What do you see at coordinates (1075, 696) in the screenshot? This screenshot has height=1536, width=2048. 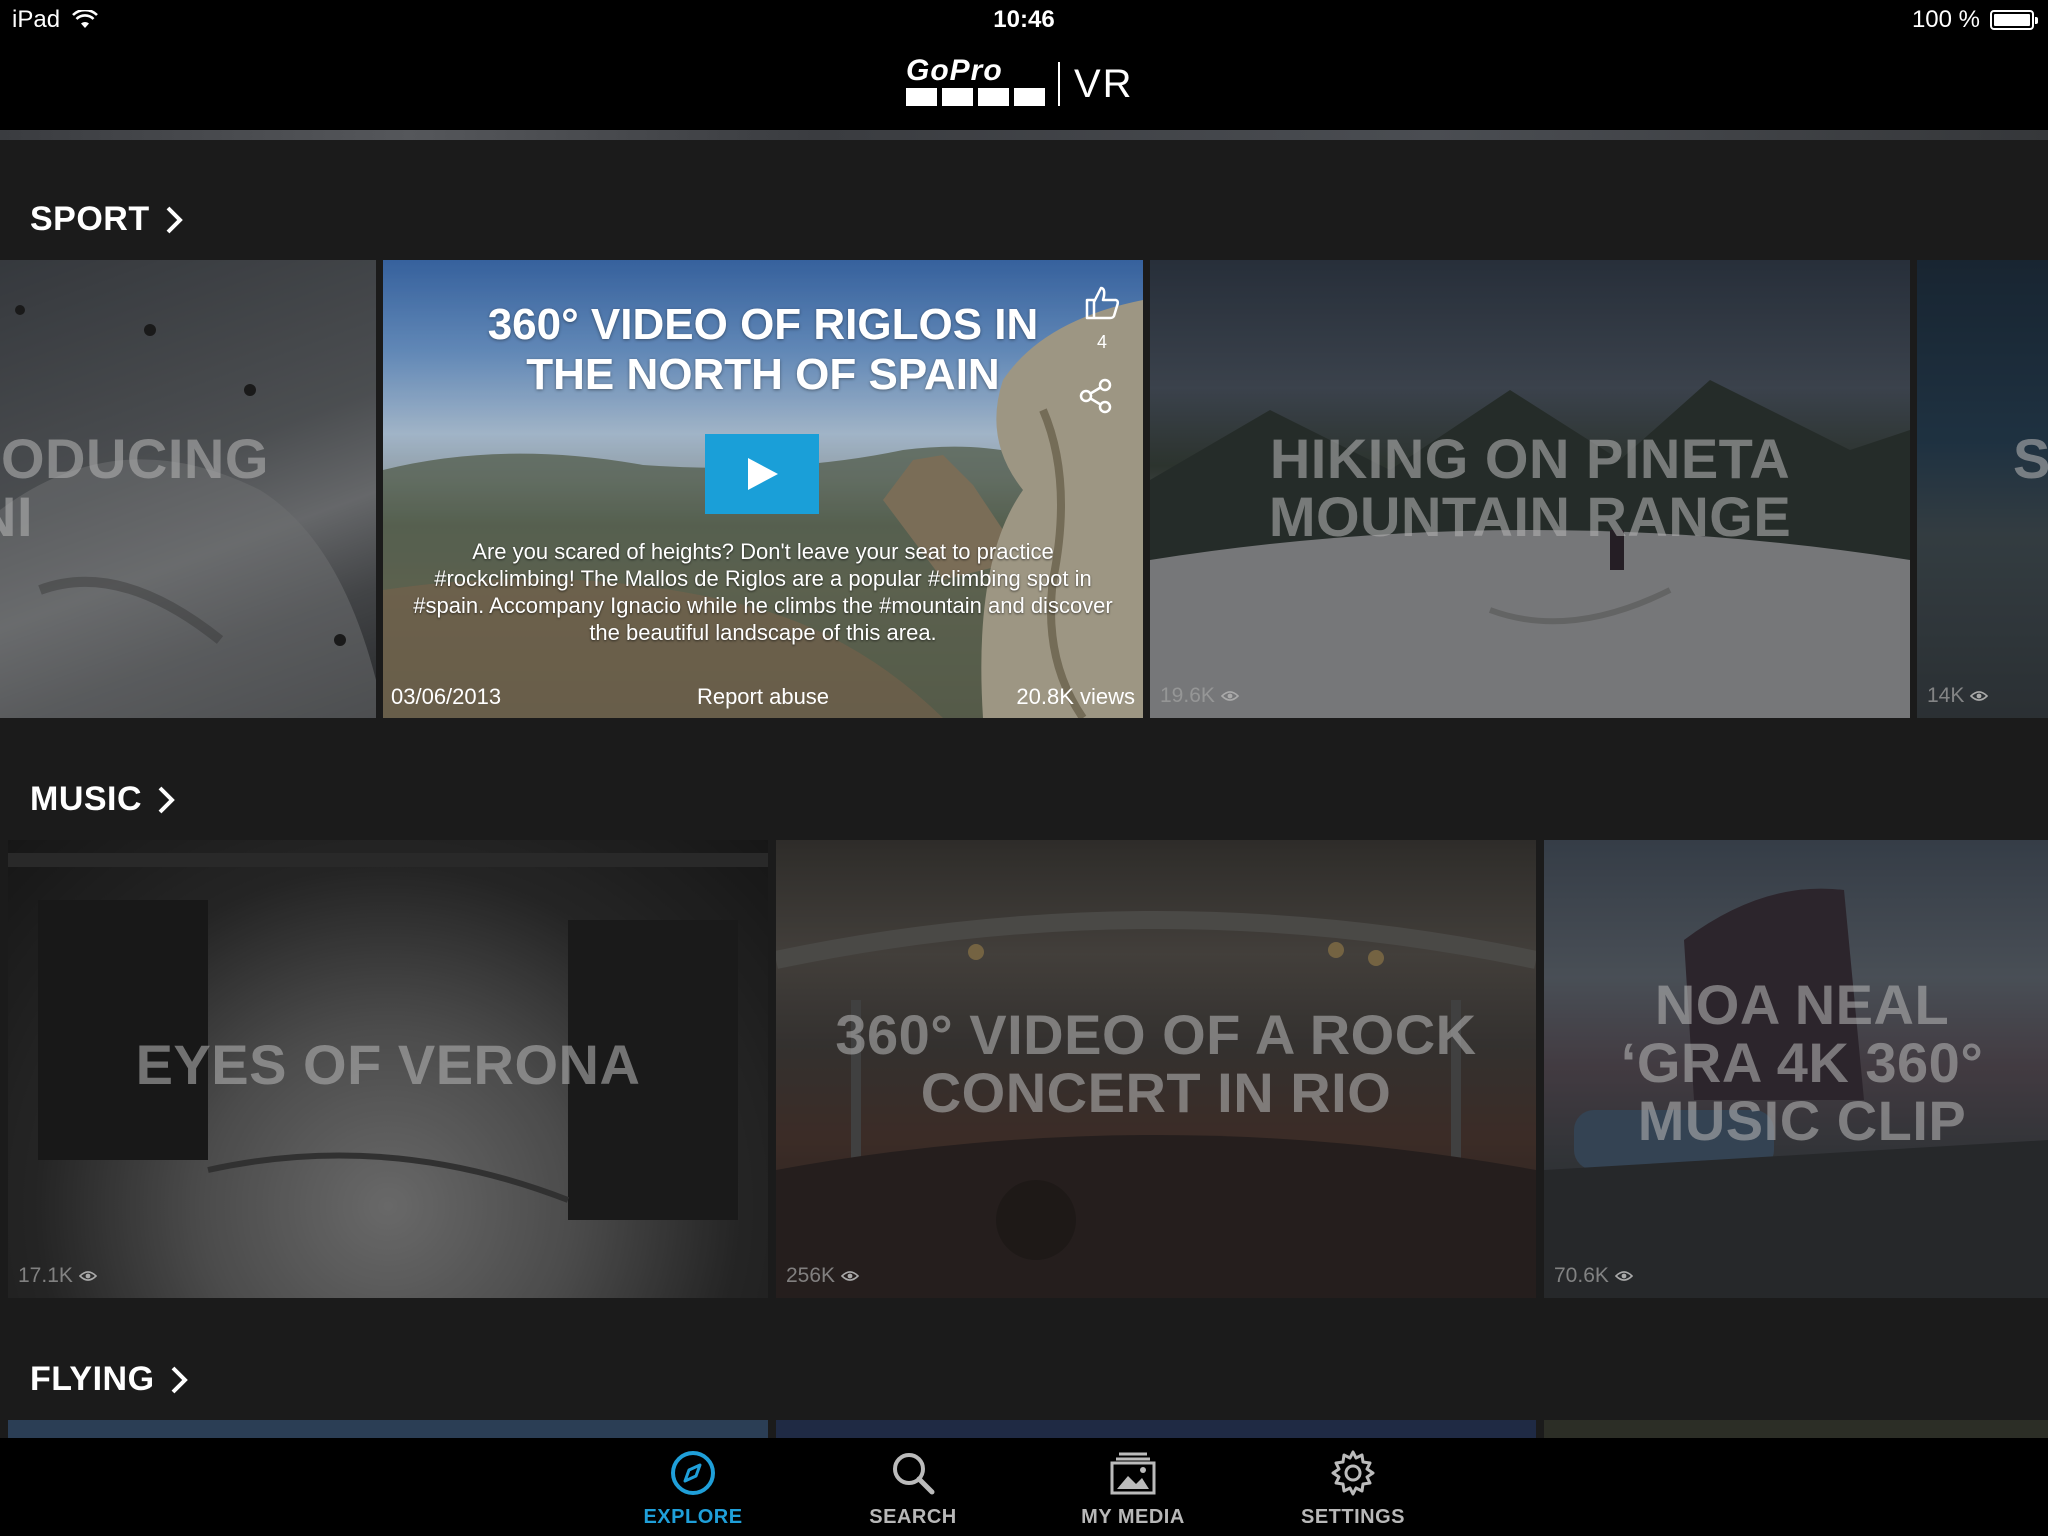 I see `featured-views: 20.8K views` at bounding box center [1075, 696].